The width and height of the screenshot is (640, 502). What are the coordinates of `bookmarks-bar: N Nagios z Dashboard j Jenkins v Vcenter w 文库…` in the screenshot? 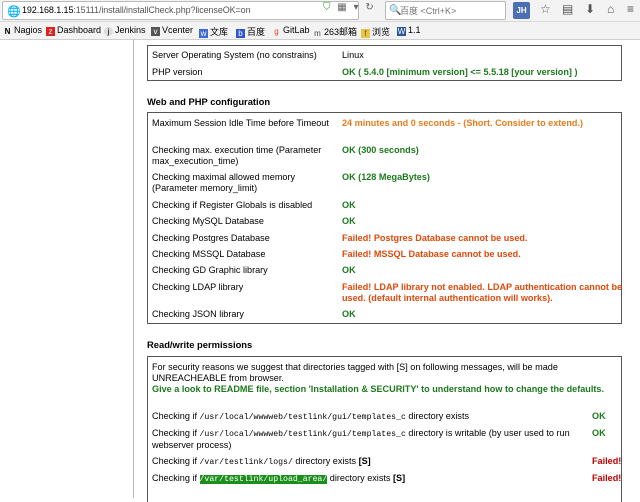 It's located at (320, 31).